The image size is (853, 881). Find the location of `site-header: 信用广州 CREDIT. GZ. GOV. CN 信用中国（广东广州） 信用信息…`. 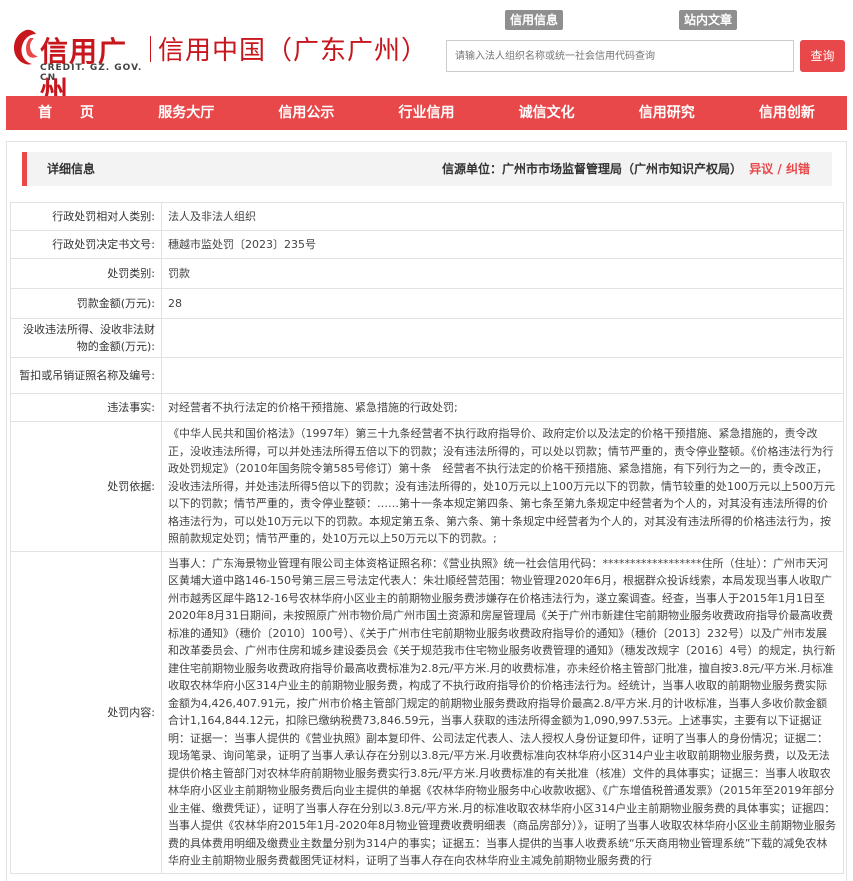

site-header: 信用广州 CREDIT. GZ. GOV. CN 信用中国（广东广州） 信用信息… is located at coordinates (426, 54).